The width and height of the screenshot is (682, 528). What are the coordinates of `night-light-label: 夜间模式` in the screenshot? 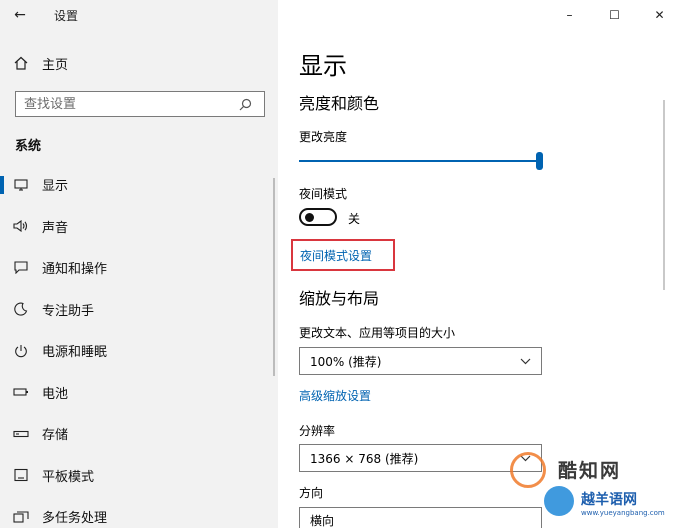 It's located at (323, 194).